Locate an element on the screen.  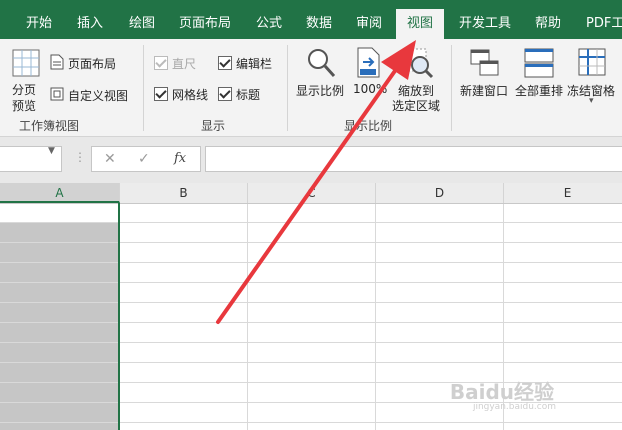
custom-views-label: 自定义视图 is located at coordinates (98, 96).